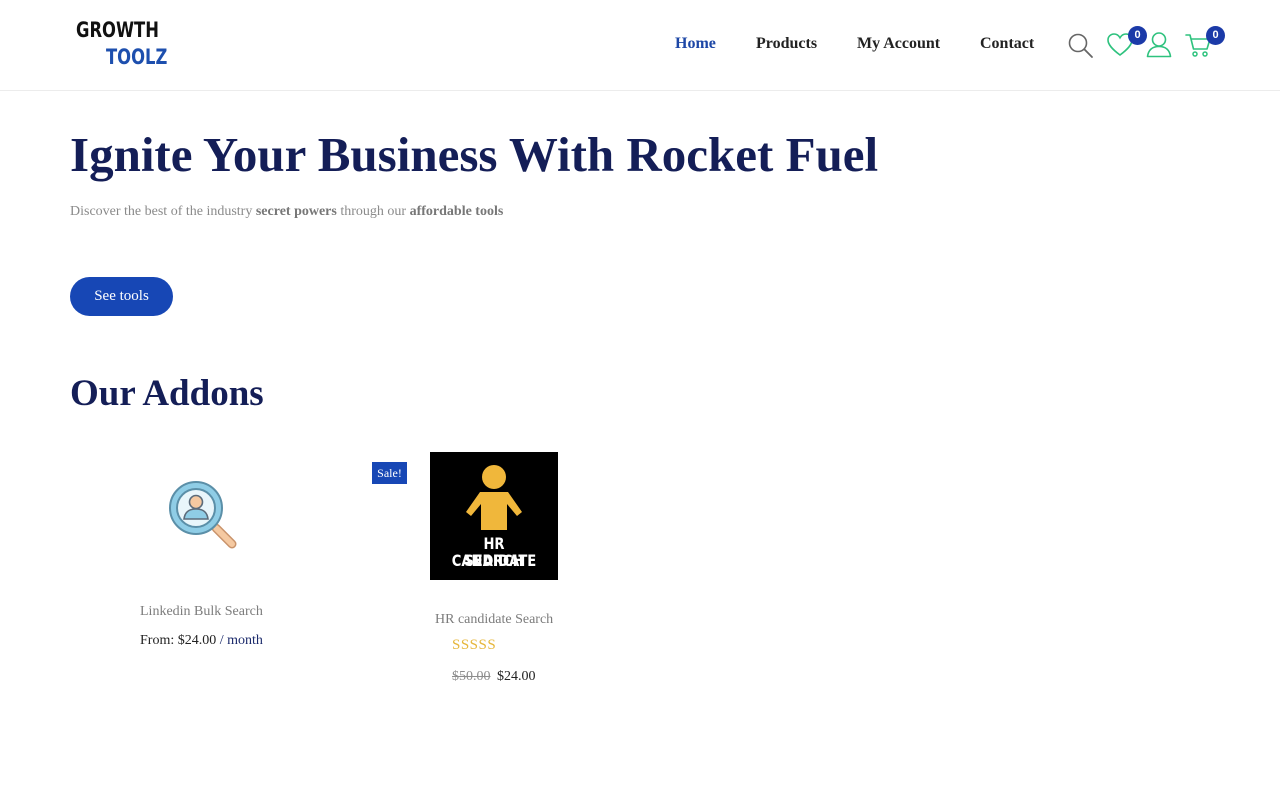 Image resolution: width=1280 pixels, height=800 pixels. Describe the element at coordinates (471, 676) in the screenshot. I see `old-price: $50.00` at that location.